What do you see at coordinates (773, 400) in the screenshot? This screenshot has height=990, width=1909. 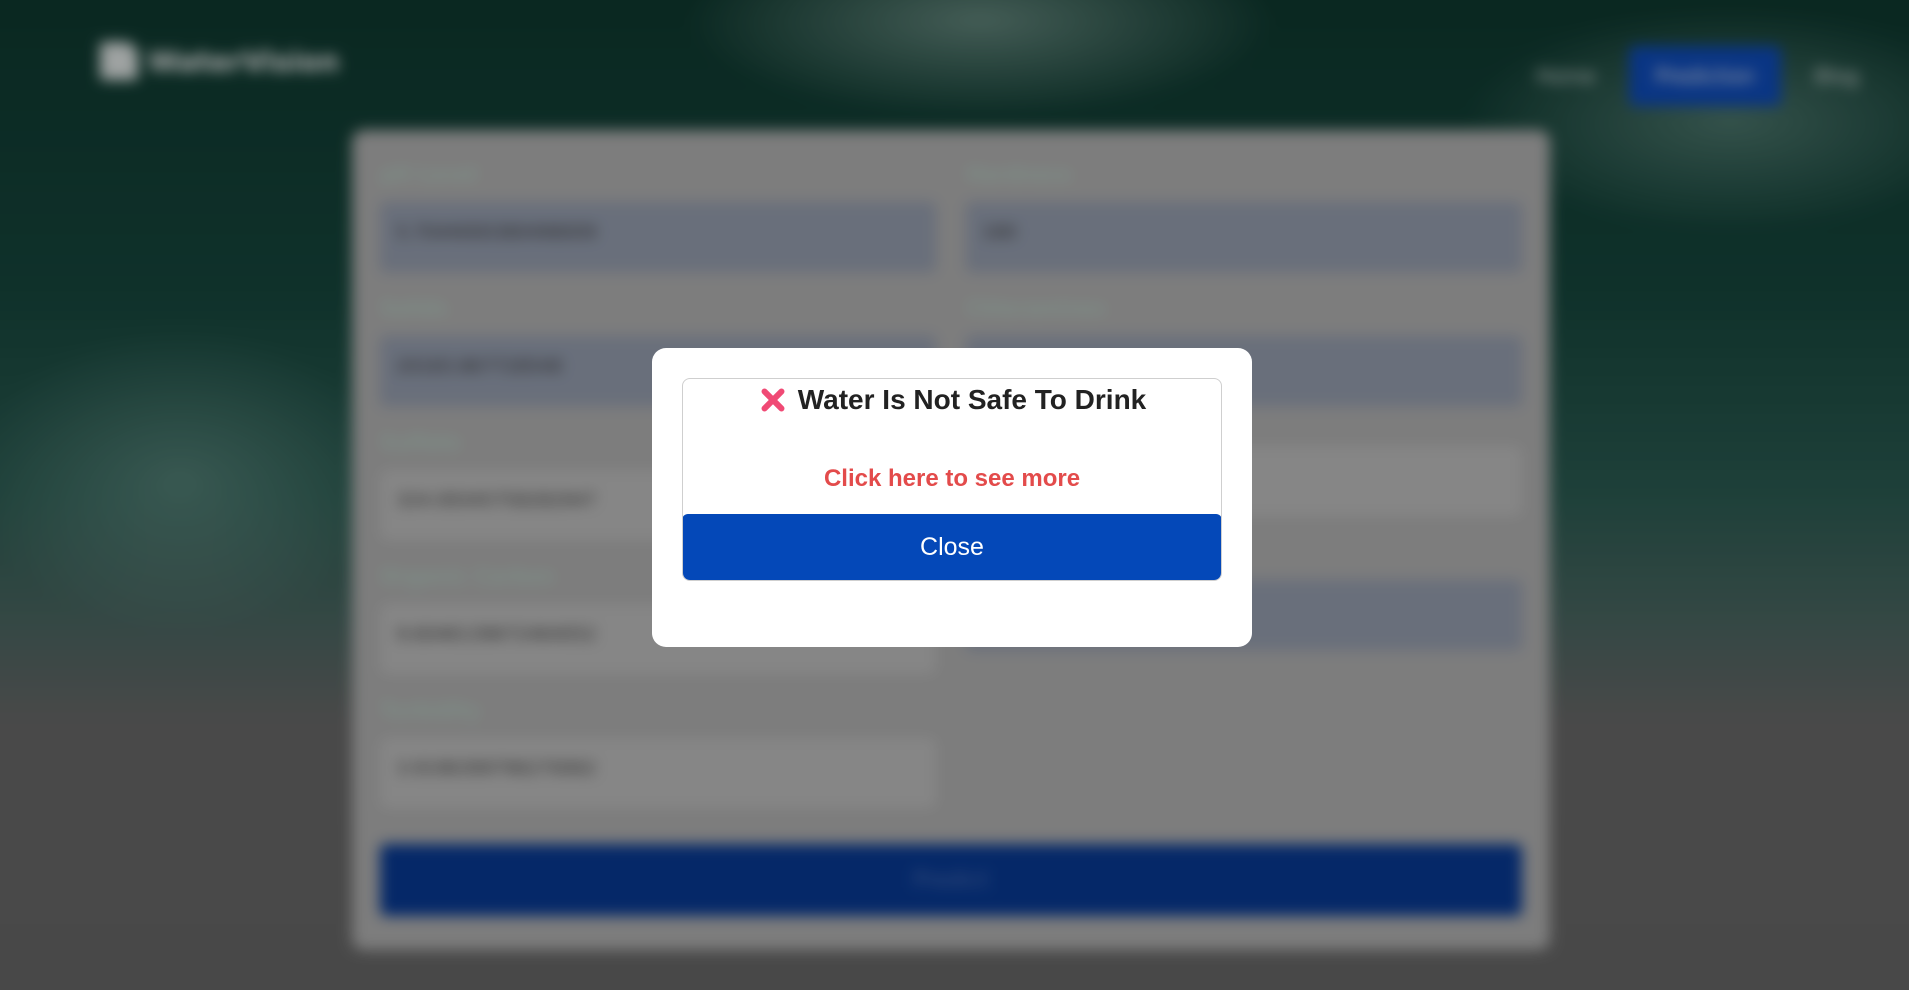 I see `close-x-icon` at bounding box center [773, 400].